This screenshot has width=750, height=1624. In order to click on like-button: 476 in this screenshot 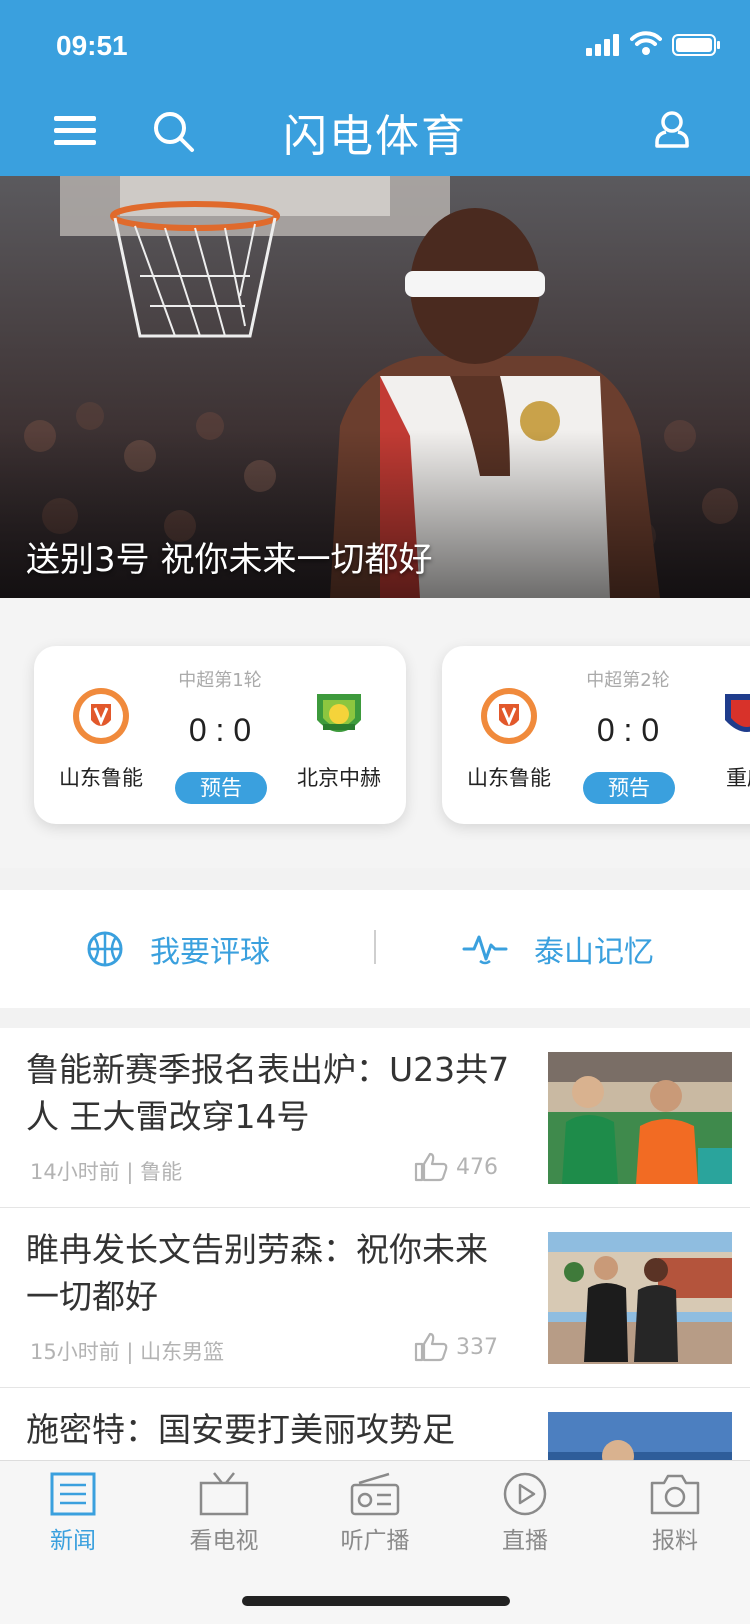, I will do `click(456, 1167)`.